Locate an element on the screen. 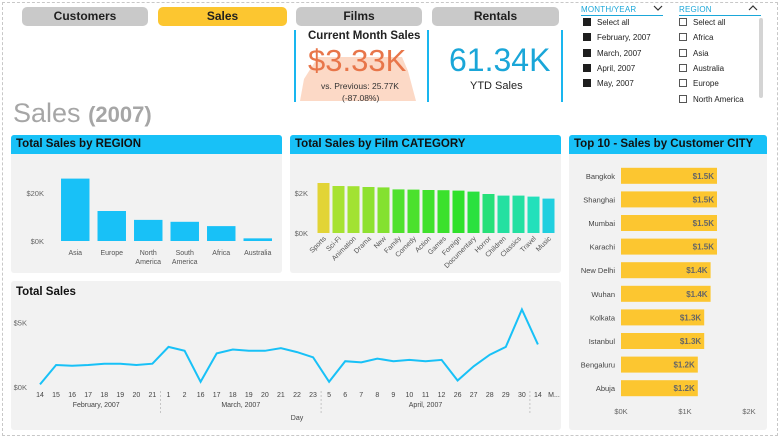 This screenshot has height=438, width=780. slicer-month-item: April, 2007 is located at coordinates (609, 68).